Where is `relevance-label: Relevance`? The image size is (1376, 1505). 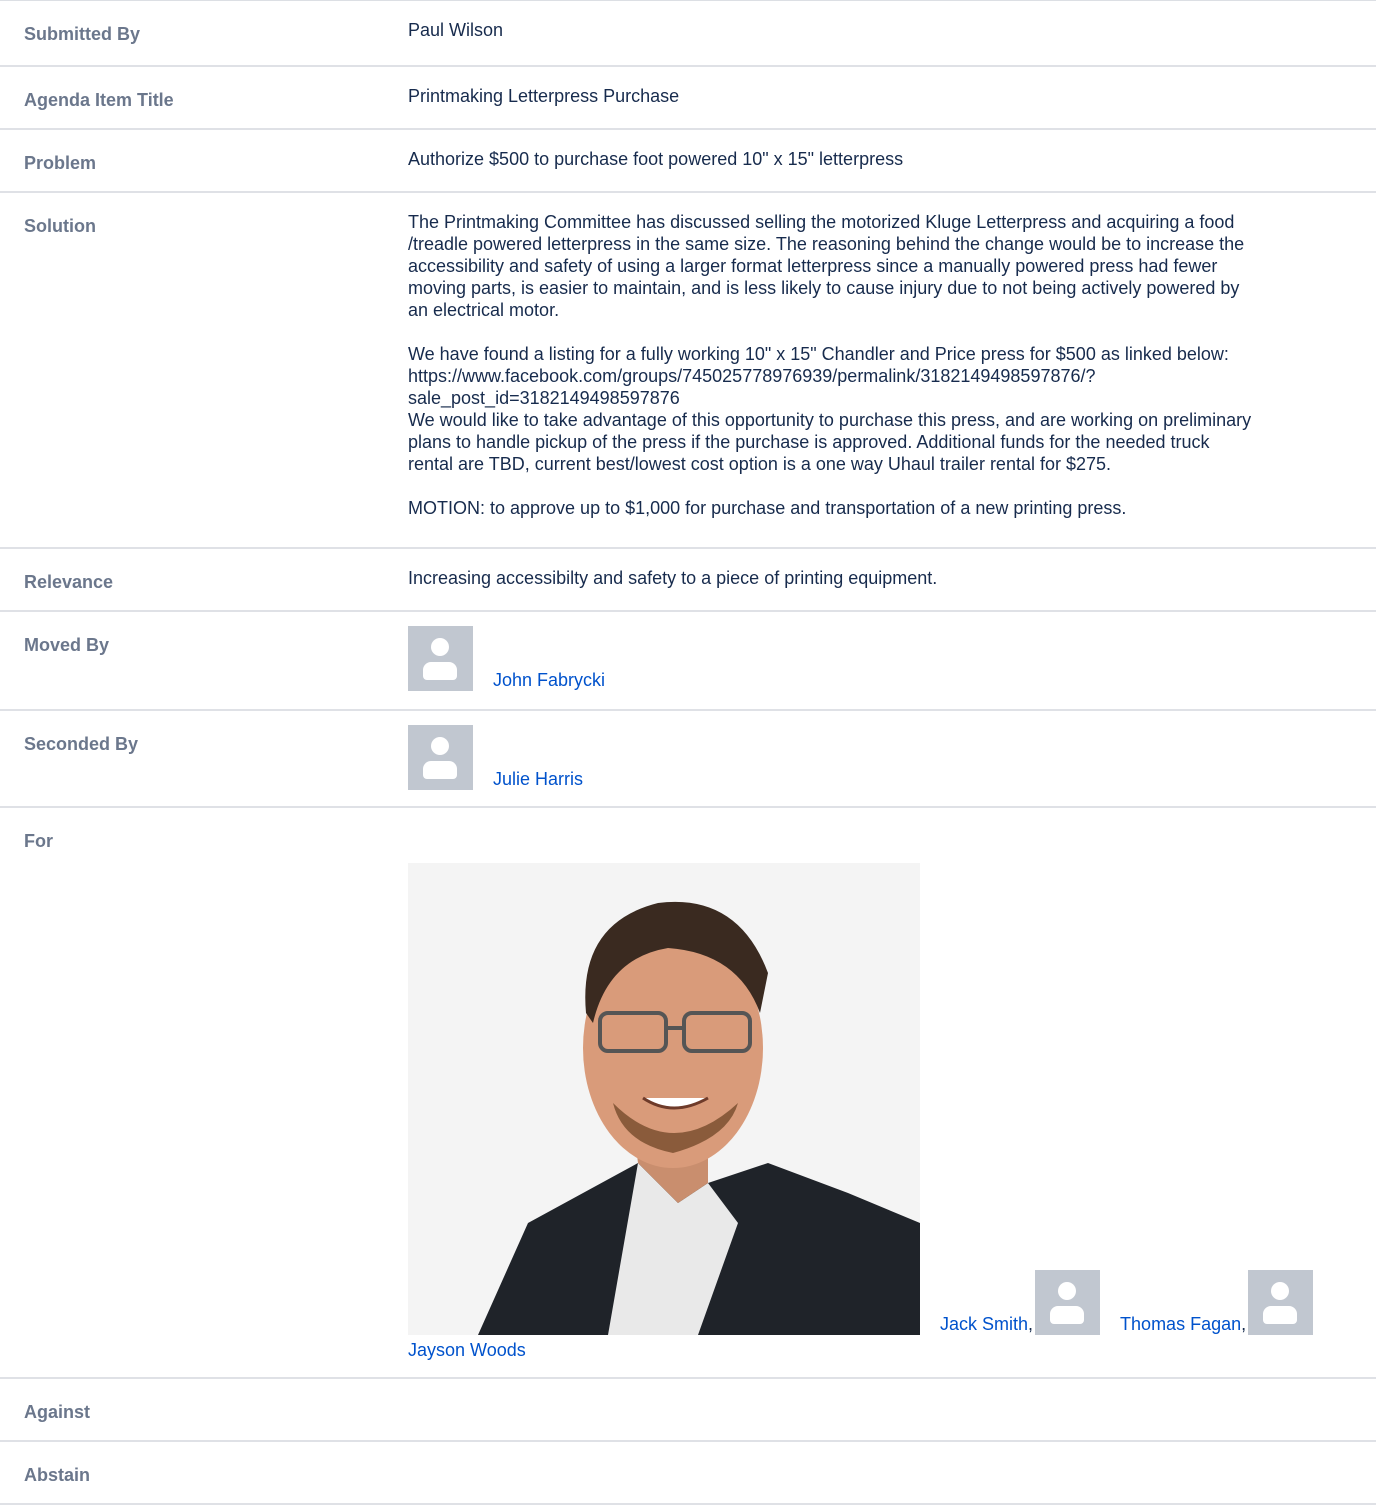 relevance-label: Relevance is located at coordinates (69, 582).